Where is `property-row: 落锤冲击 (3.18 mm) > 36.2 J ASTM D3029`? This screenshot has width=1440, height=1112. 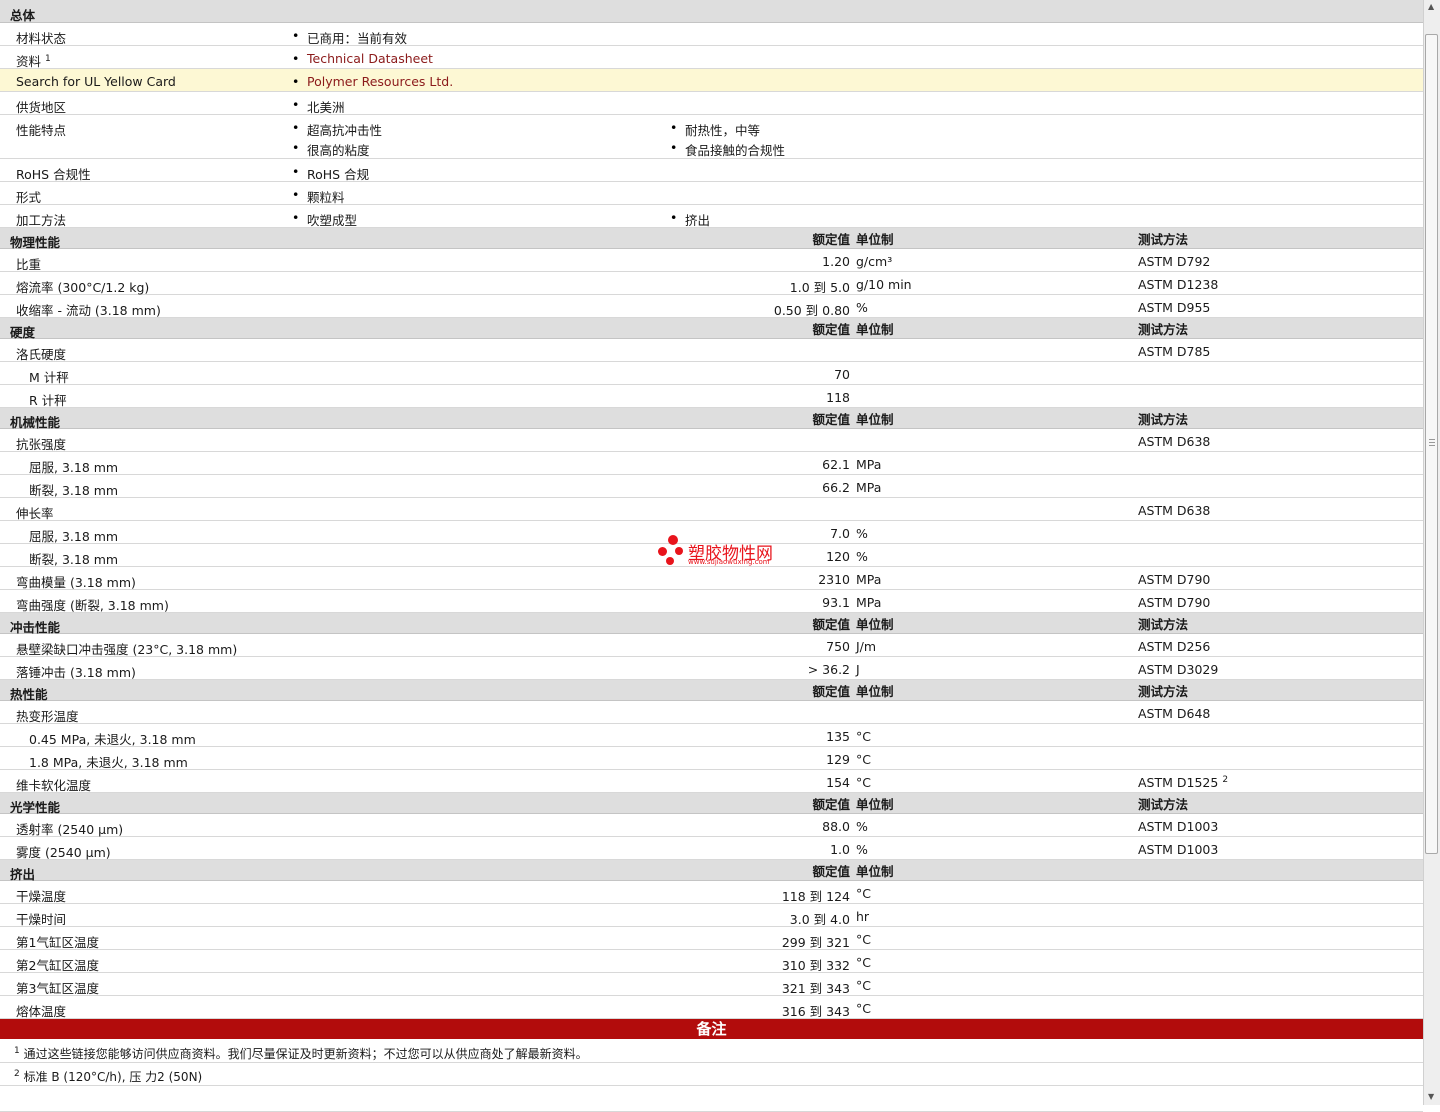
property-row: 落锤冲击 (3.18 mm) > 36.2 J ASTM D3029 is located at coordinates (711, 668).